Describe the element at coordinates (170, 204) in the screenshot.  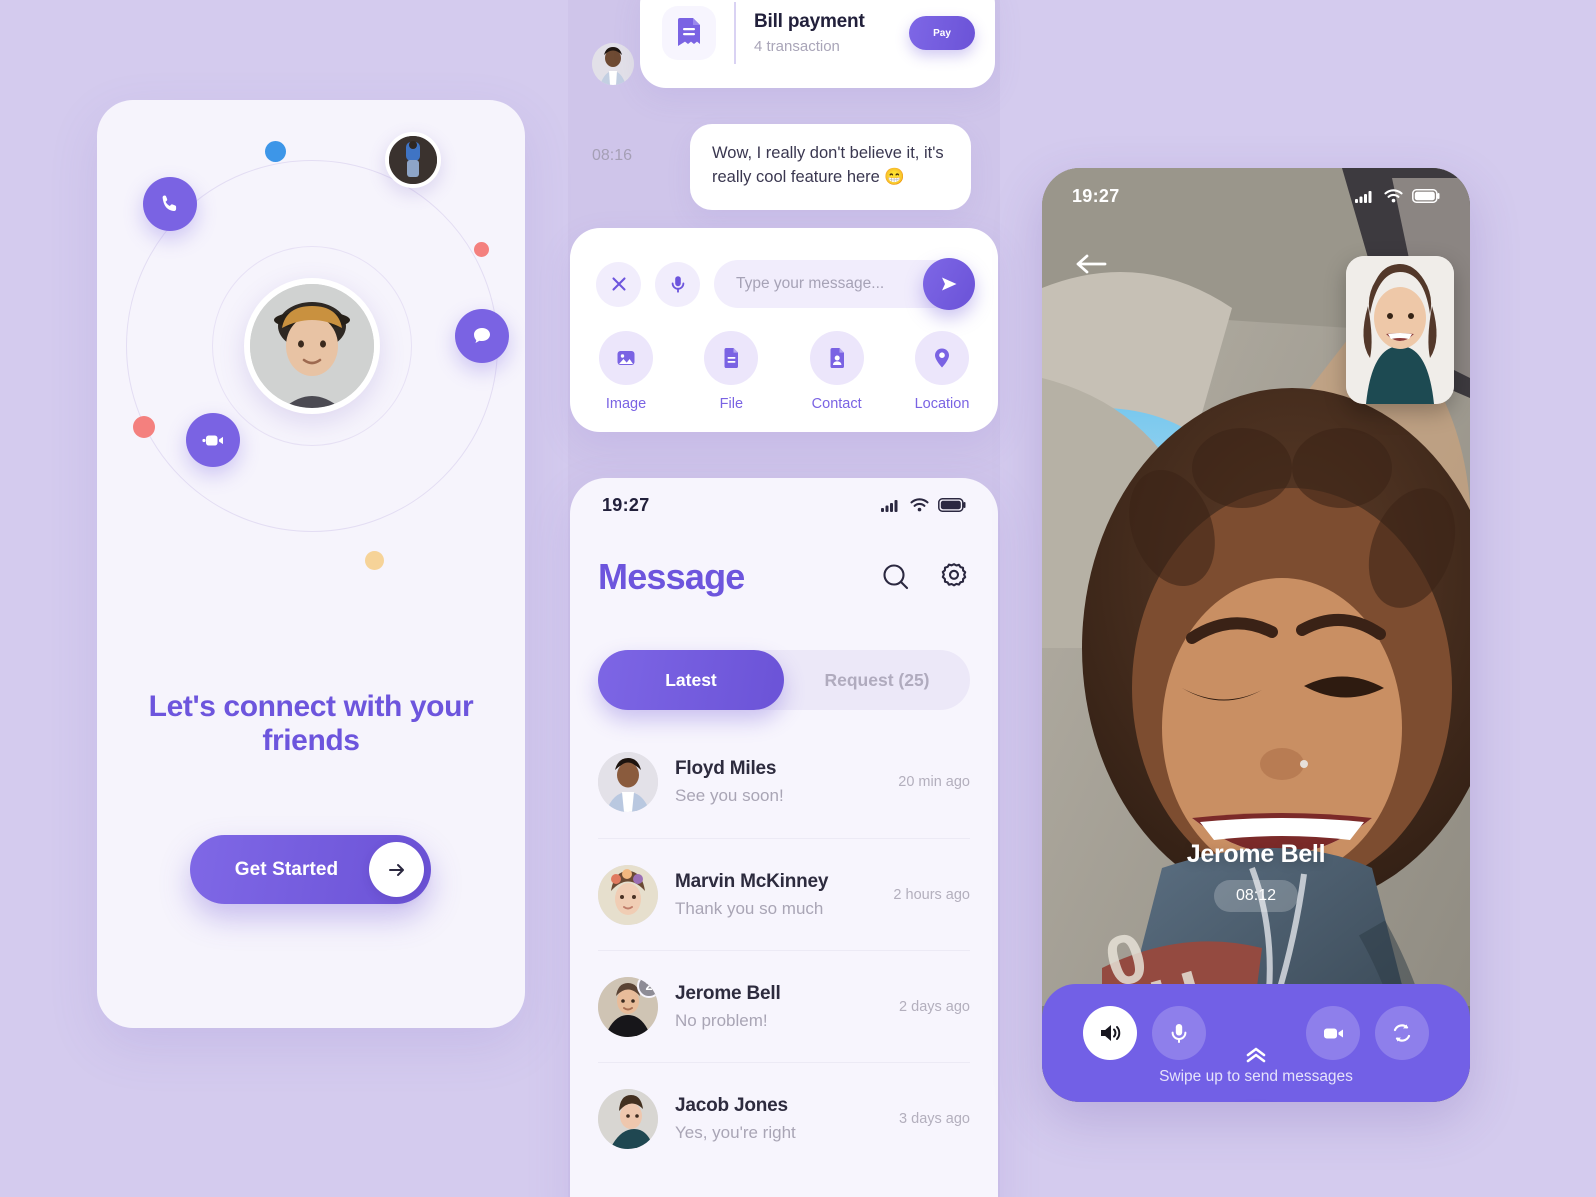
I see `call-orbit-button` at that location.